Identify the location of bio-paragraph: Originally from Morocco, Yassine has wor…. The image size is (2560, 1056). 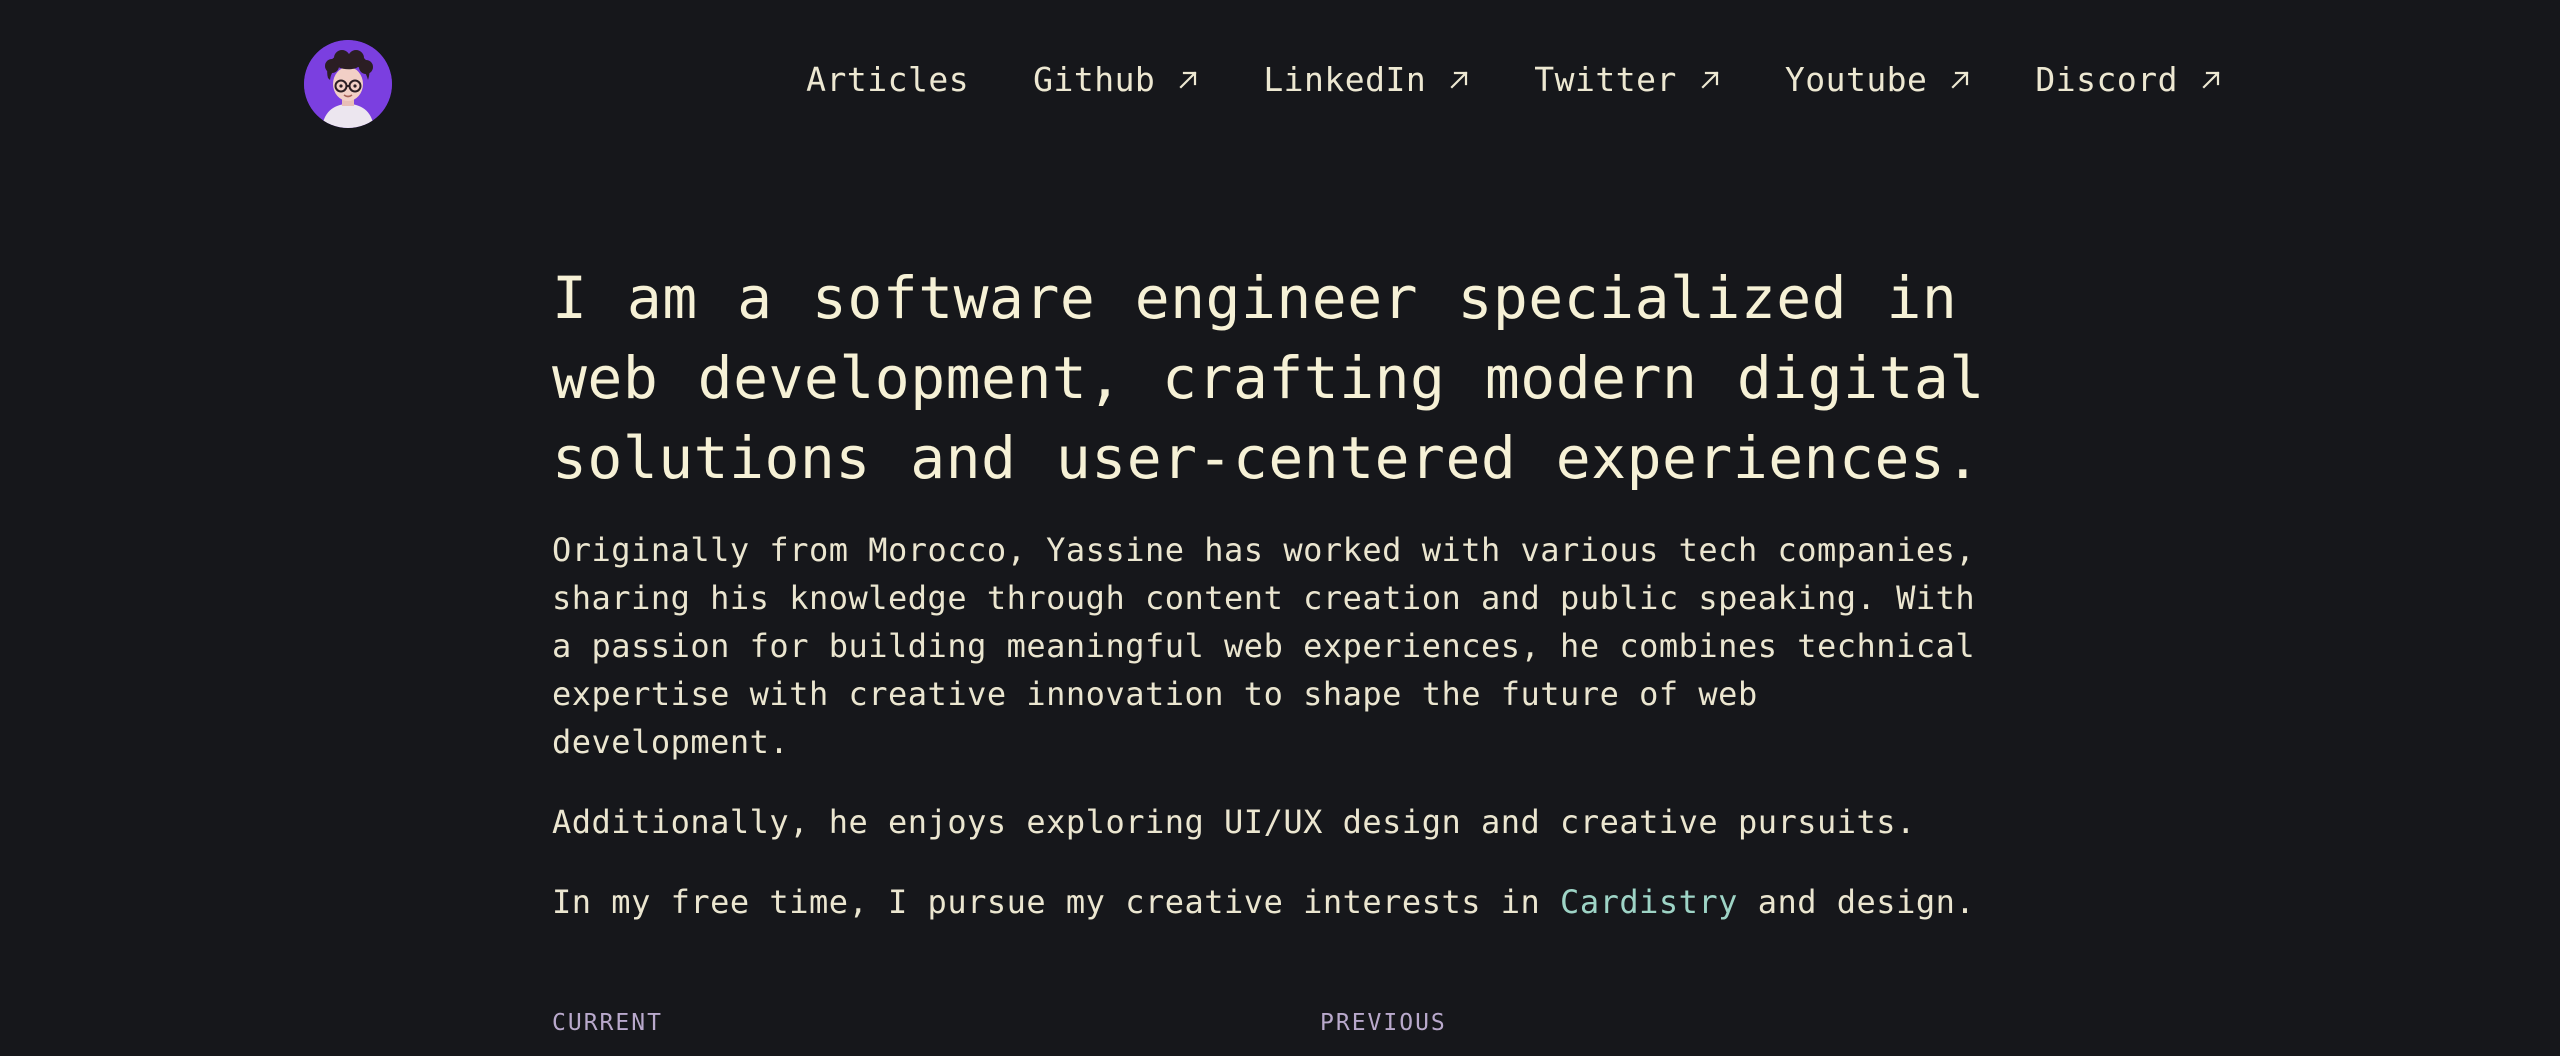
(1264, 646).